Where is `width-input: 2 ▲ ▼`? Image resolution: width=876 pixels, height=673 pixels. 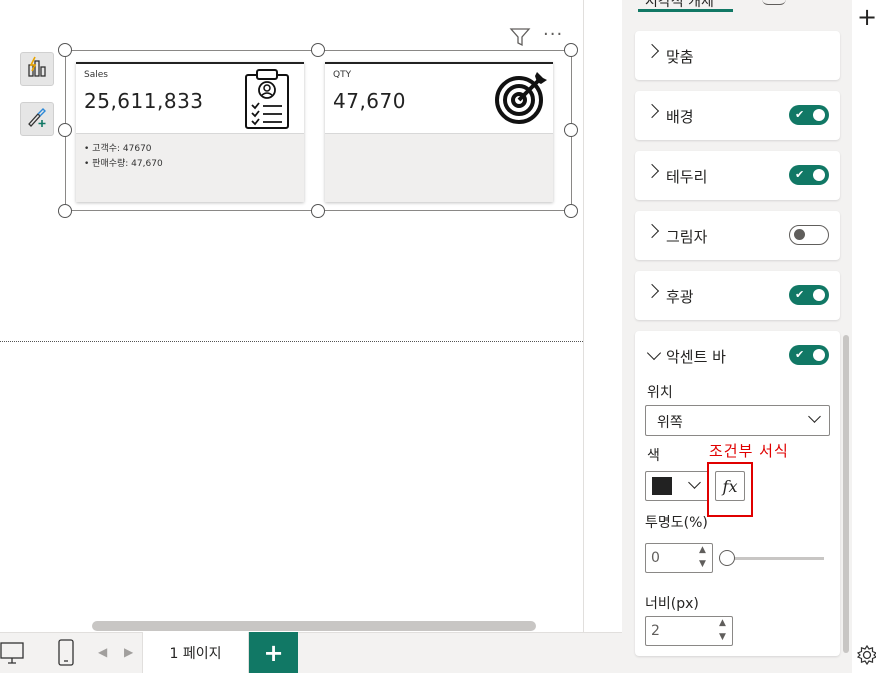 width-input: 2 ▲ ▼ is located at coordinates (689, 631).